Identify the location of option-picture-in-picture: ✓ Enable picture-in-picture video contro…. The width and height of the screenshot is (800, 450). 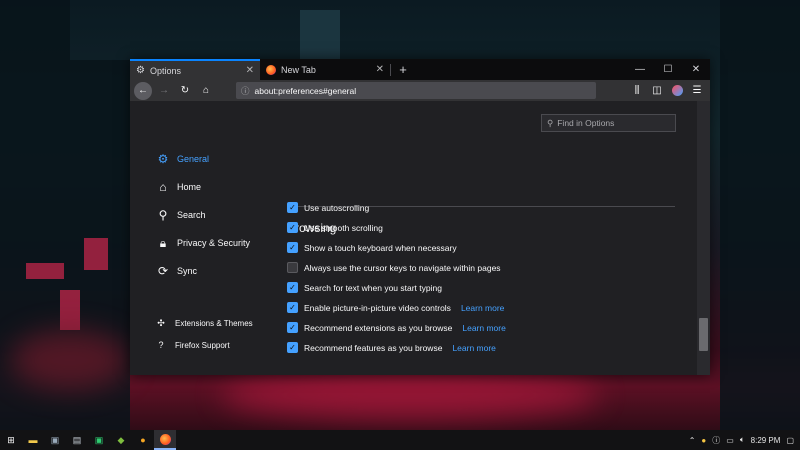
(395, 307).